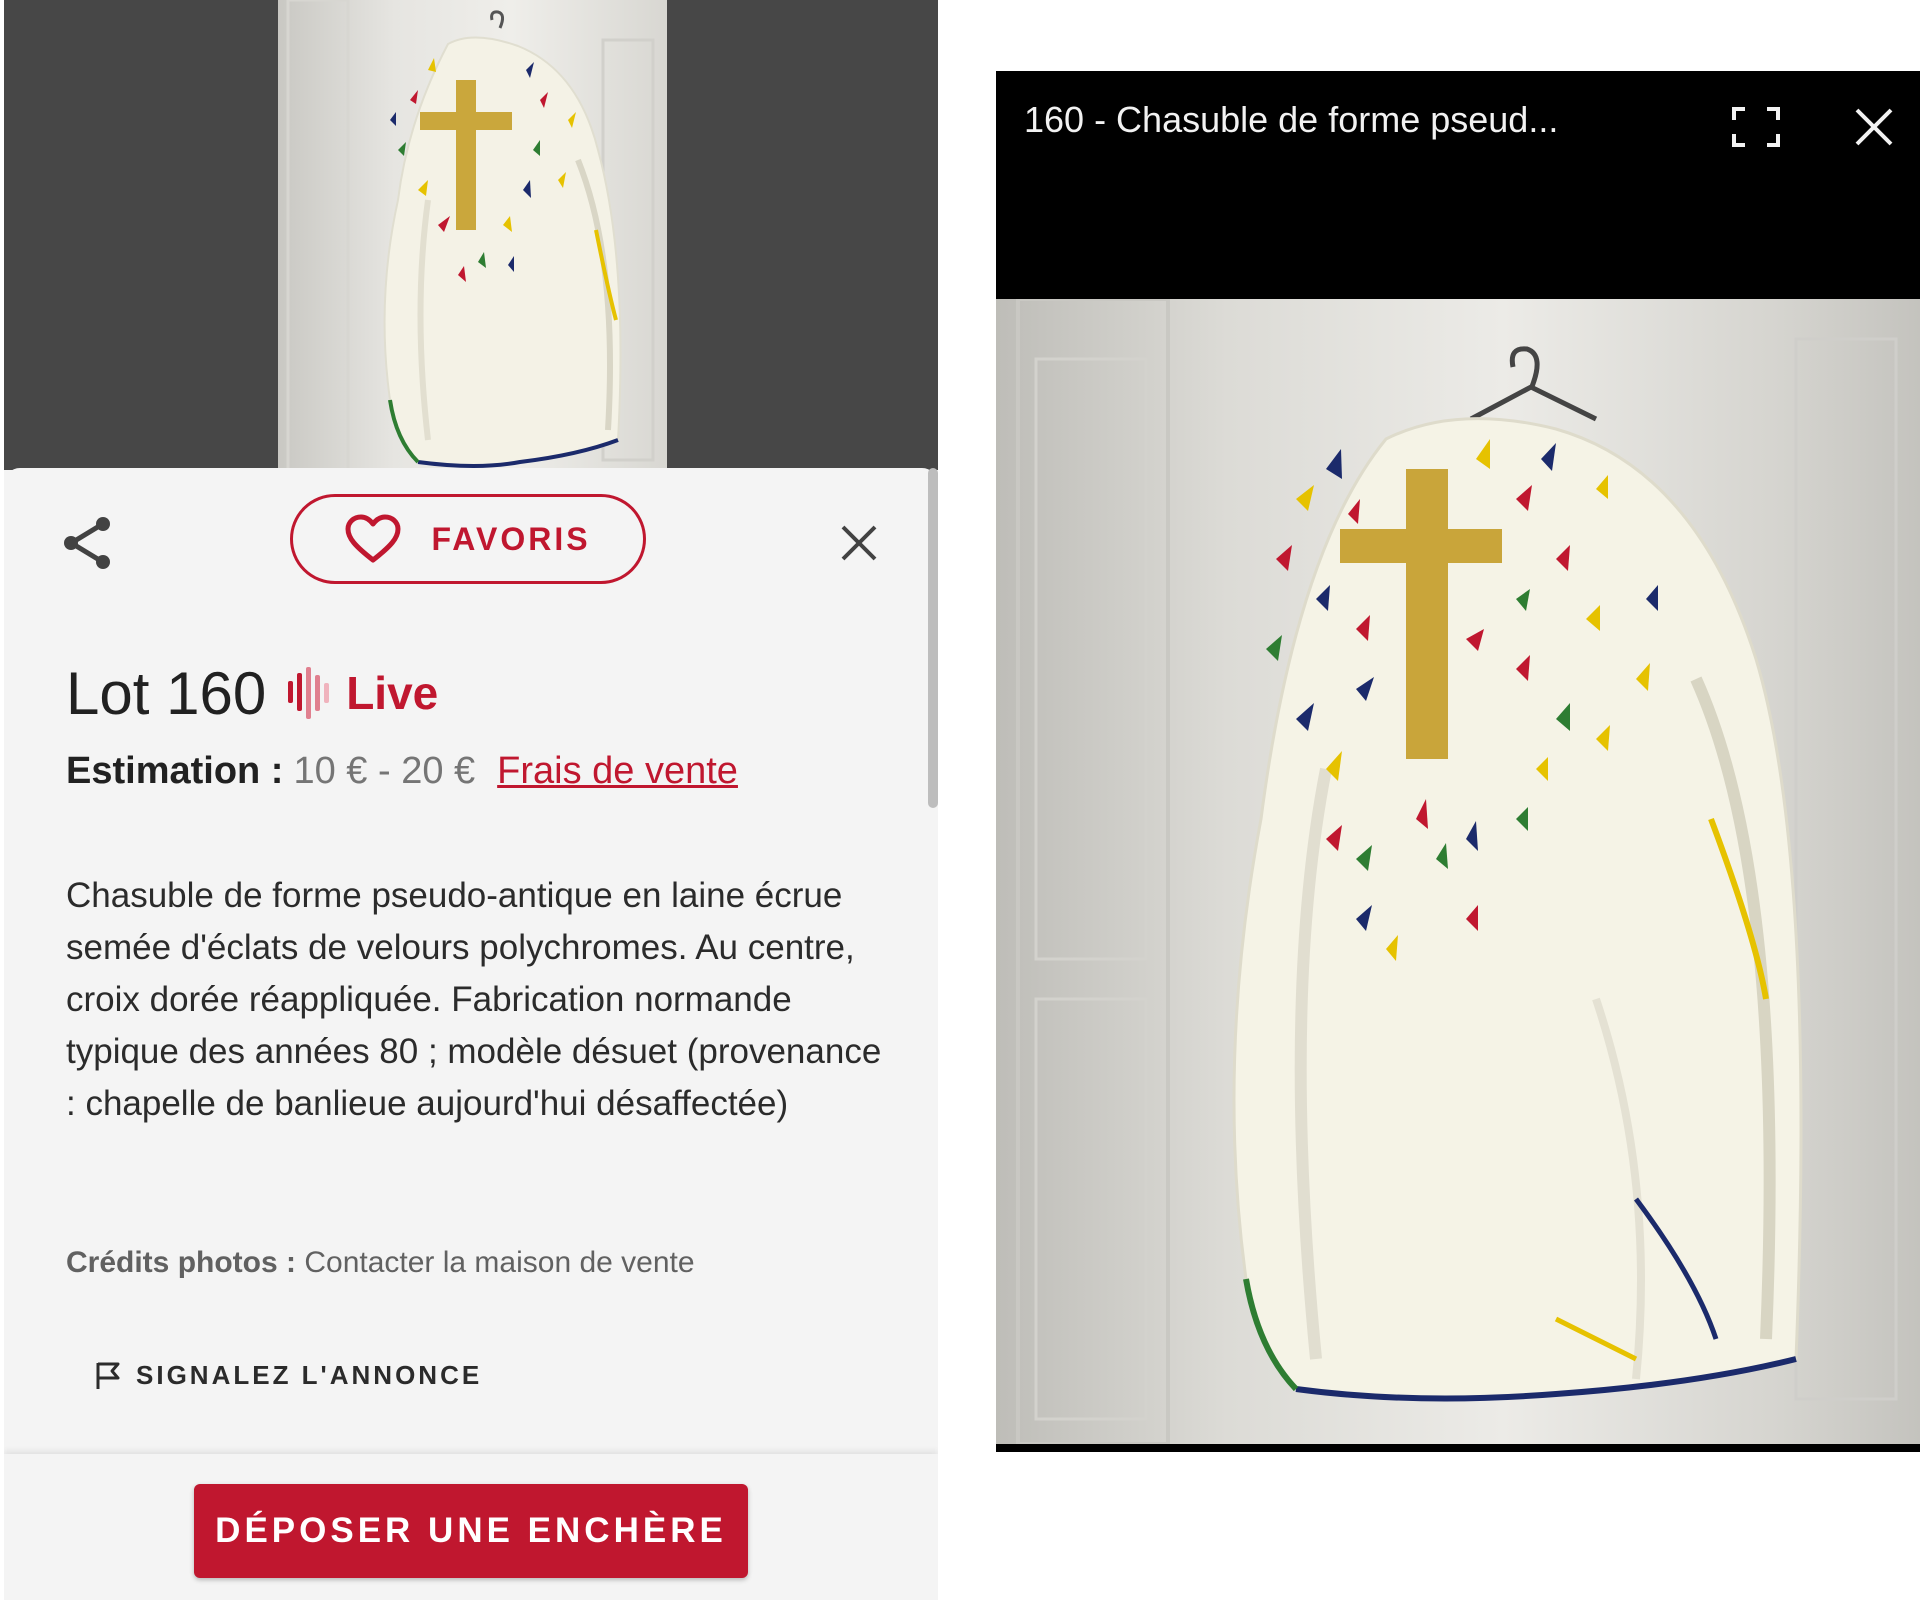  Describe the element at coordinates (392, 693) in the screenshot. I see `live-label: Live` at that location.